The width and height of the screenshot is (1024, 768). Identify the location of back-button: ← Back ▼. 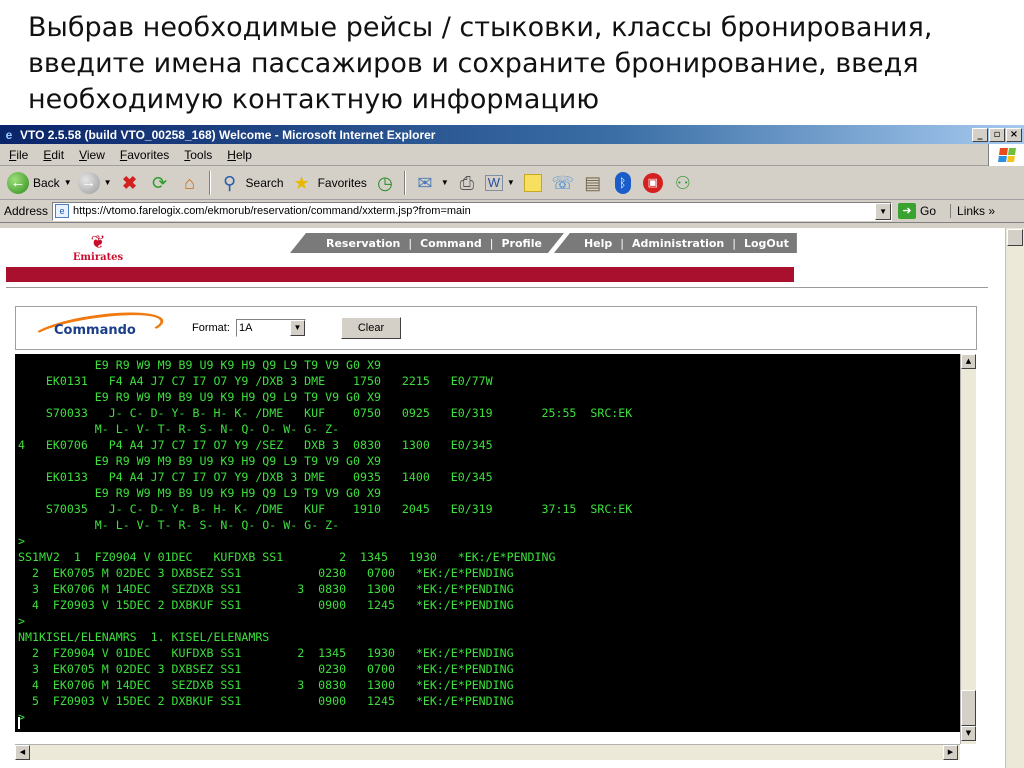
(39, 183).